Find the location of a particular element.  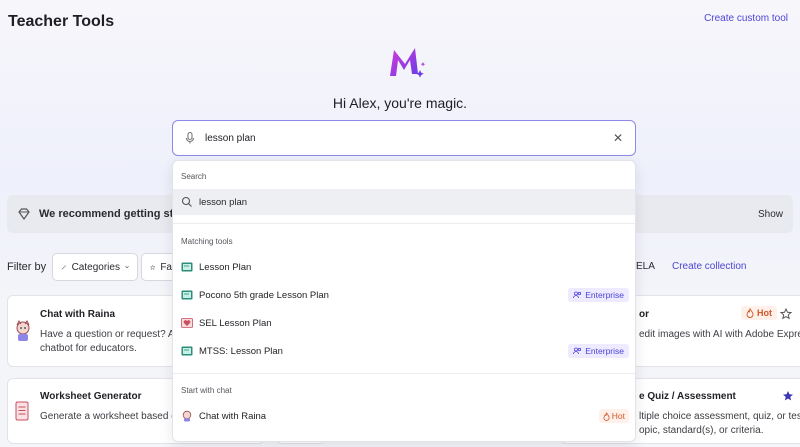

card-description: opic, standard(s), or criteria. is located at coordinates (701, 430).